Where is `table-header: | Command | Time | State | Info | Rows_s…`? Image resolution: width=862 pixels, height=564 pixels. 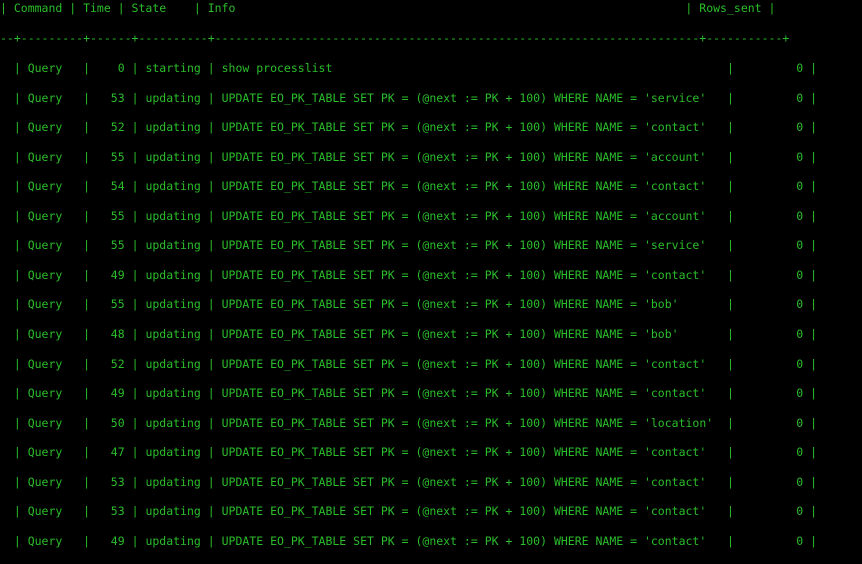
table-header: | Command | Time | State | Info | Rows_s… is located at coordinates (388, 8).